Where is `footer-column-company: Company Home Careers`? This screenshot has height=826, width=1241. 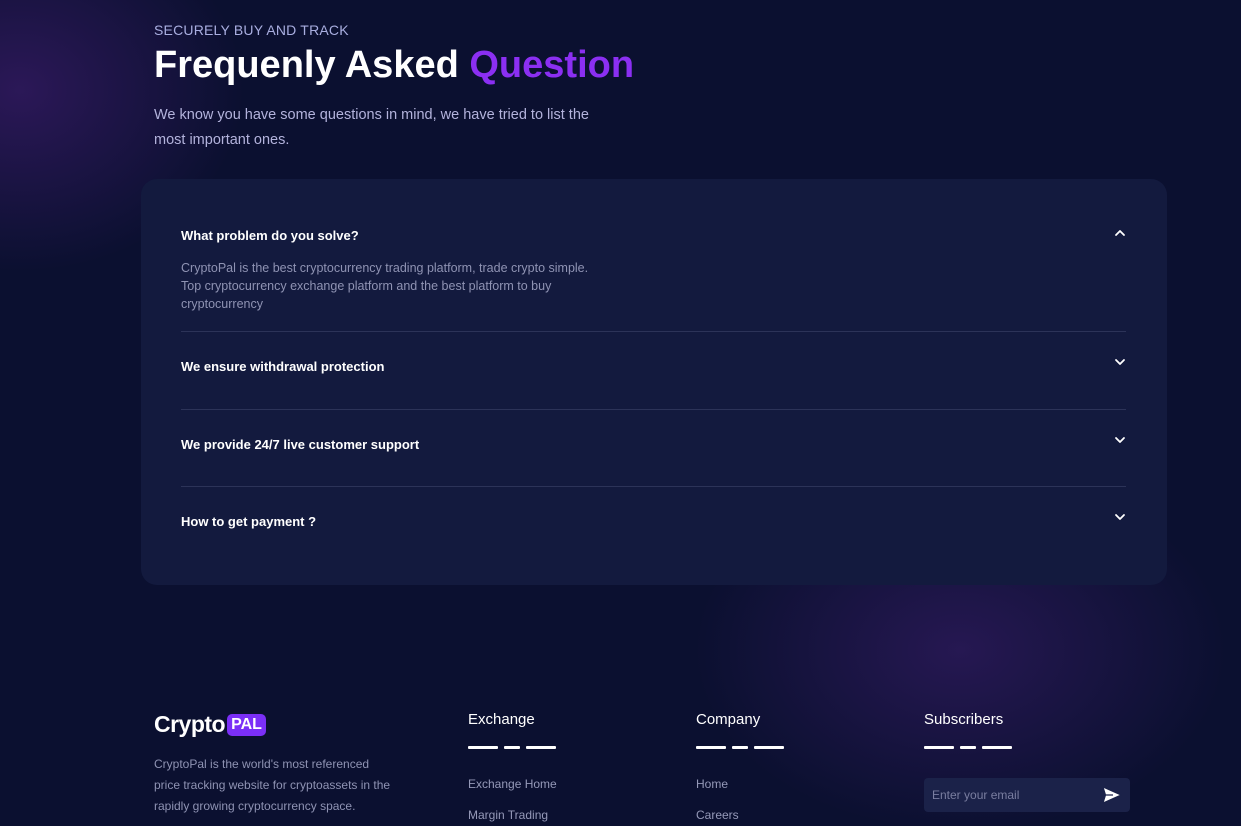 footer-column-company: Company Home Careers is located at coordinates (740, 768).